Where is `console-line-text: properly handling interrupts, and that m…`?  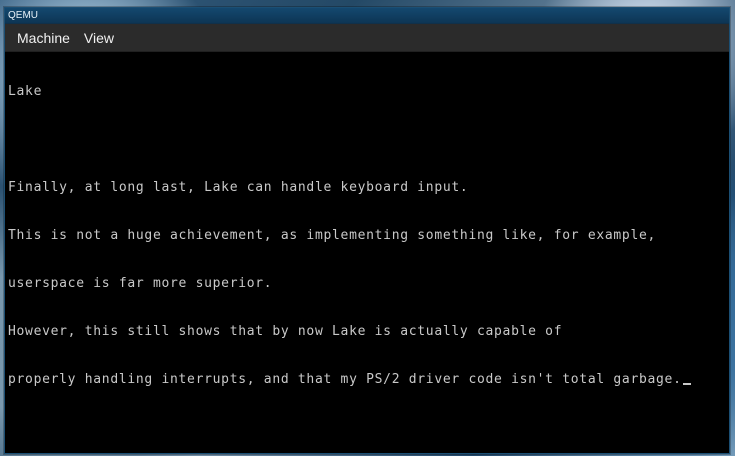 console-line-text: properly handling interrupts, and that m… is located at coordinates (345, 379).